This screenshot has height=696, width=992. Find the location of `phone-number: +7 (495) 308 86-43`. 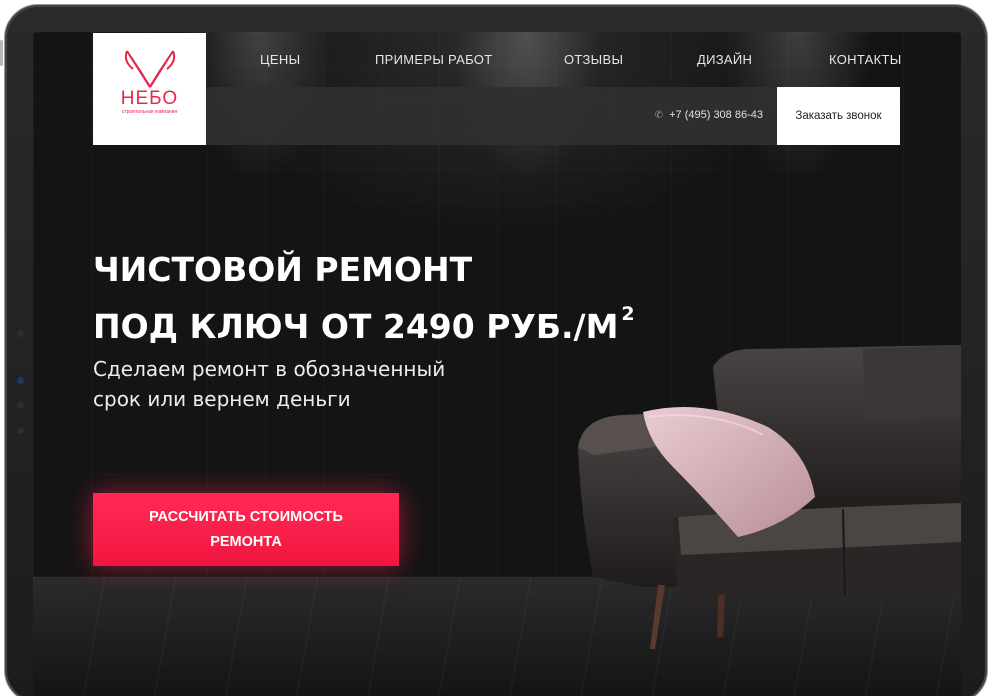

phone-number: +7 (495) 308 86-43 is located at coordinates (716, 115).